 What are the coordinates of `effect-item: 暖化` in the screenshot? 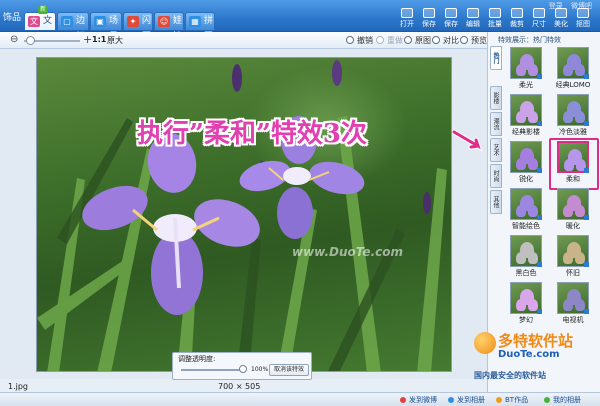 It's located at (573, 210).